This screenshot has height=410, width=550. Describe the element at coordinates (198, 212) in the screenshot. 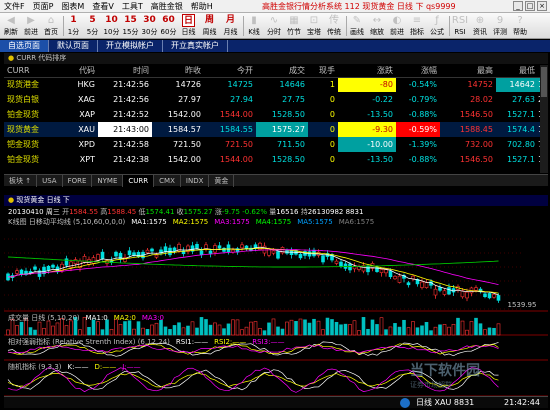

I see `stat-close: 1575.27` at that location.